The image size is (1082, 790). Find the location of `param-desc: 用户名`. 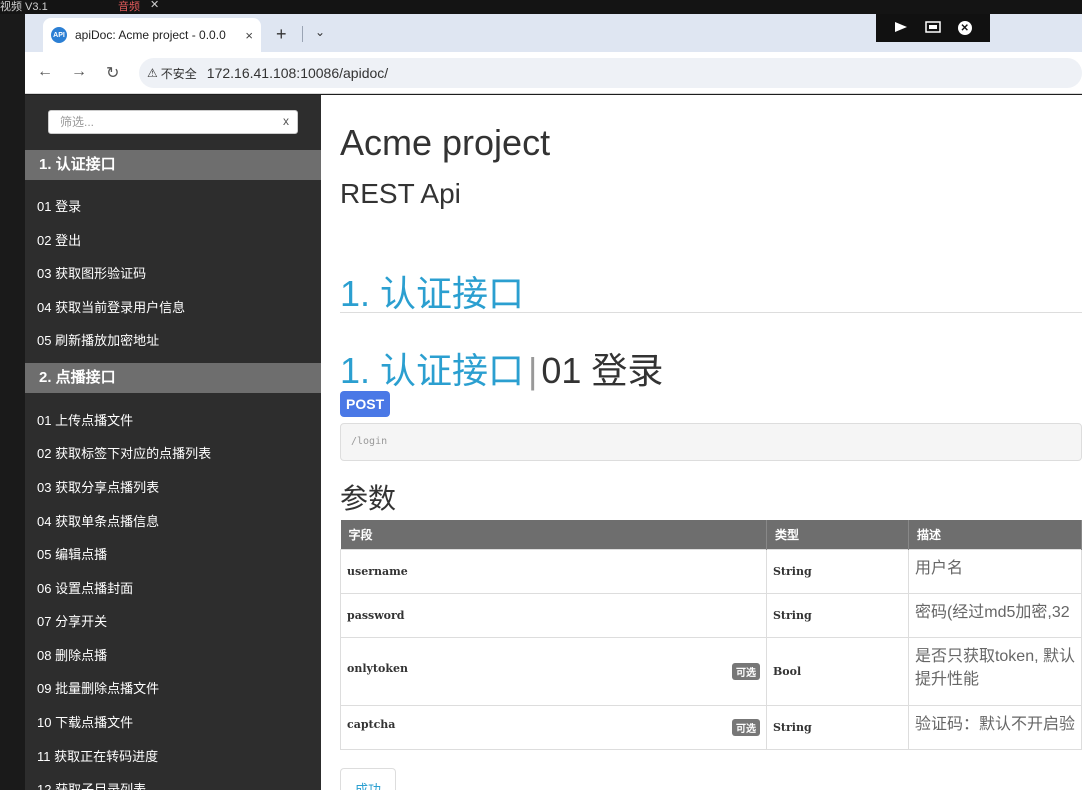

param-desc: 用户名 is located at coordinates (994, 571).